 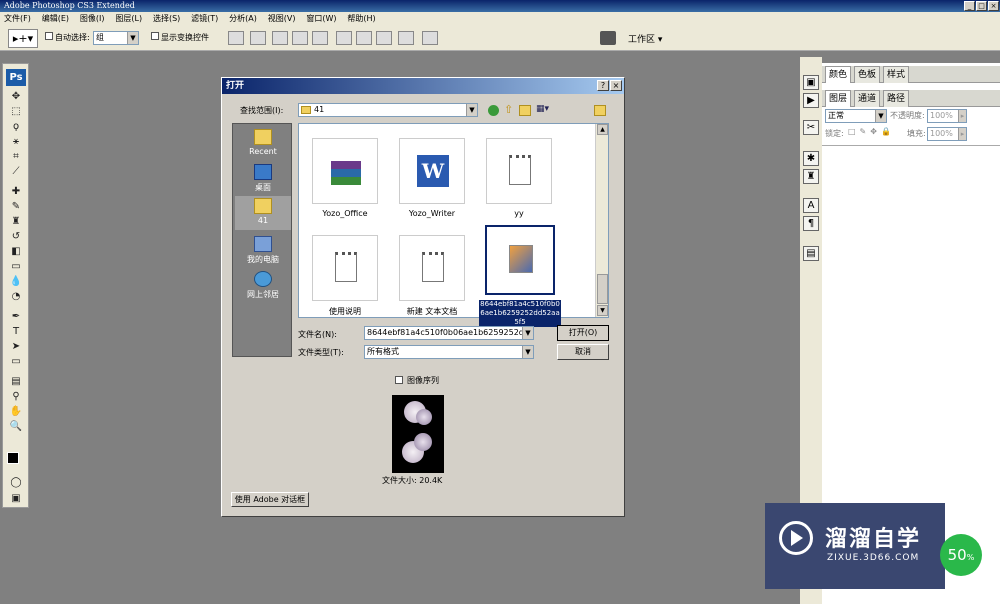 I want to click on place-network: 网上邻居, so click(x=263, y=285).